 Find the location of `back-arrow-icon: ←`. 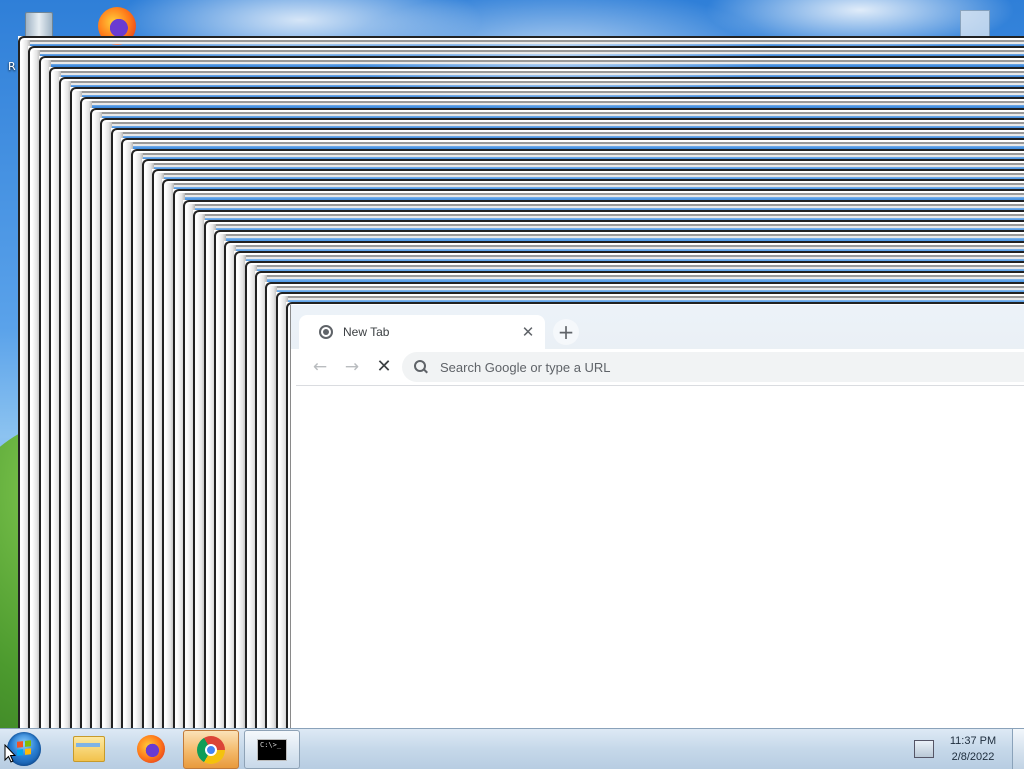

back-arrow-icon: ← is located at coordinates (320, 367).